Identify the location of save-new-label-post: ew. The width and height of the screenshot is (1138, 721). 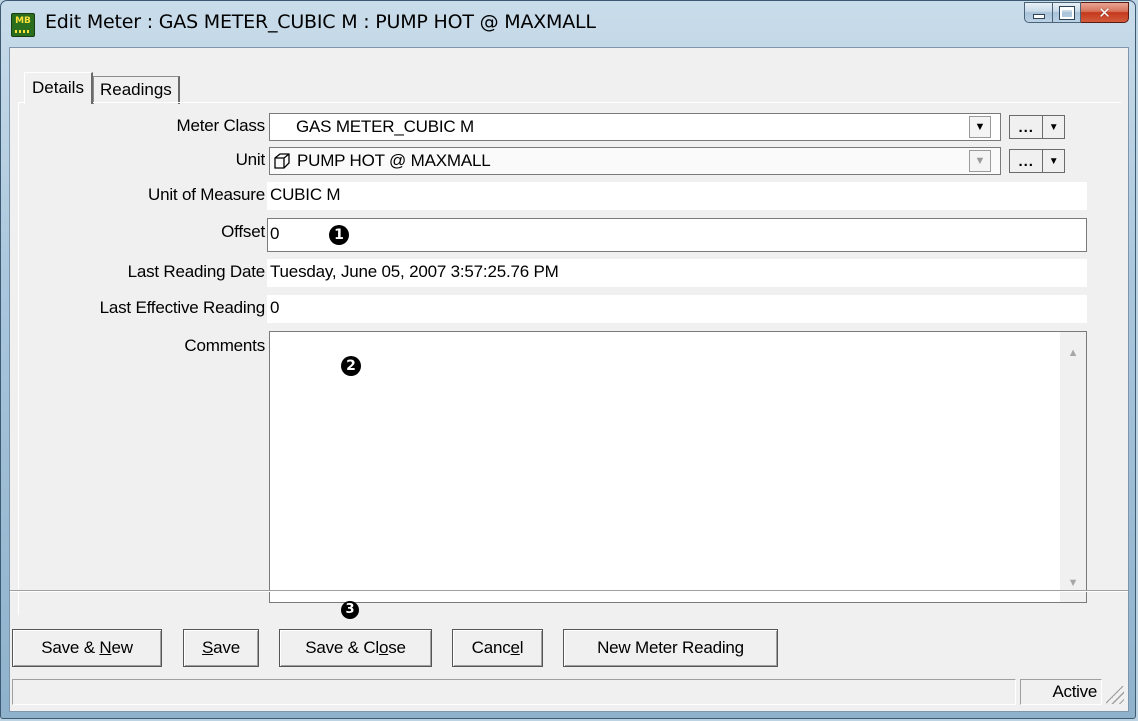
(122, 647).